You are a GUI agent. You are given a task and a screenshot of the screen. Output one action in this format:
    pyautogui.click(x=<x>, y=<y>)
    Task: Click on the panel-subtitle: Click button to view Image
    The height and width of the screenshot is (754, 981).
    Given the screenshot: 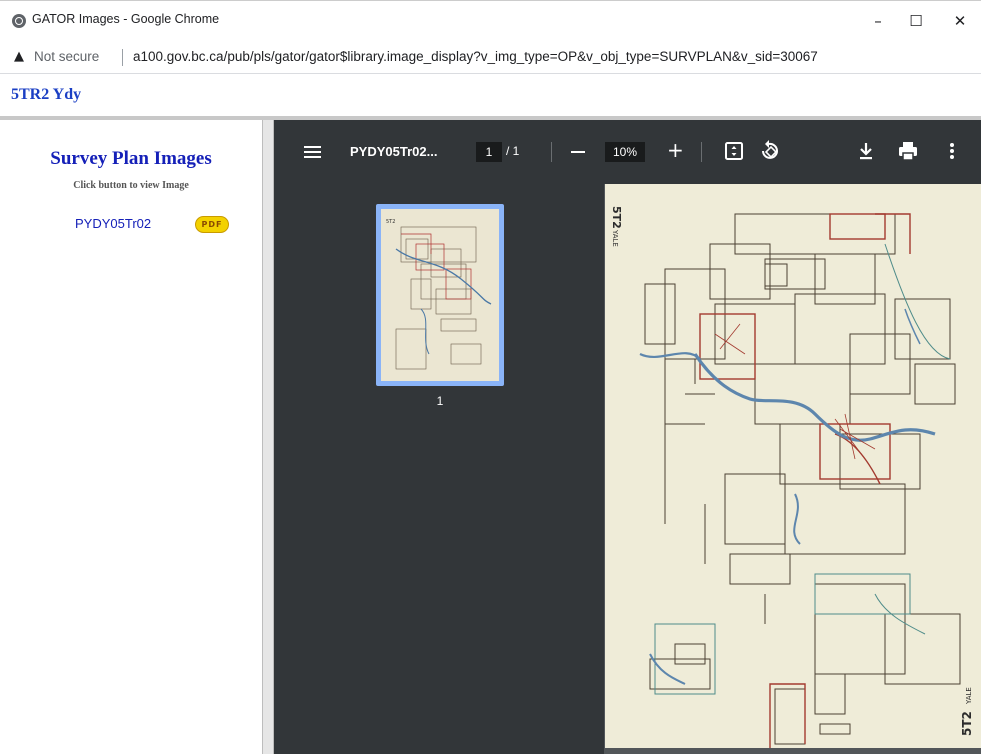 What is the action you would take?
    pyautogui.click(x=131, y=185)
    